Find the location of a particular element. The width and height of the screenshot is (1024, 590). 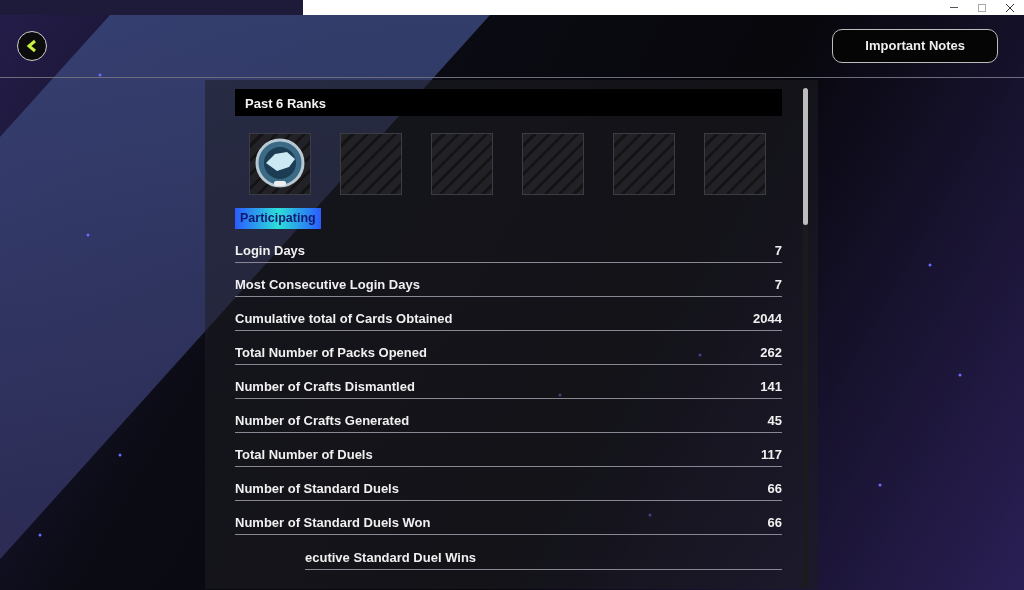

stat-label: Number of Standard Duels Won is located at coordinates (333, 522).